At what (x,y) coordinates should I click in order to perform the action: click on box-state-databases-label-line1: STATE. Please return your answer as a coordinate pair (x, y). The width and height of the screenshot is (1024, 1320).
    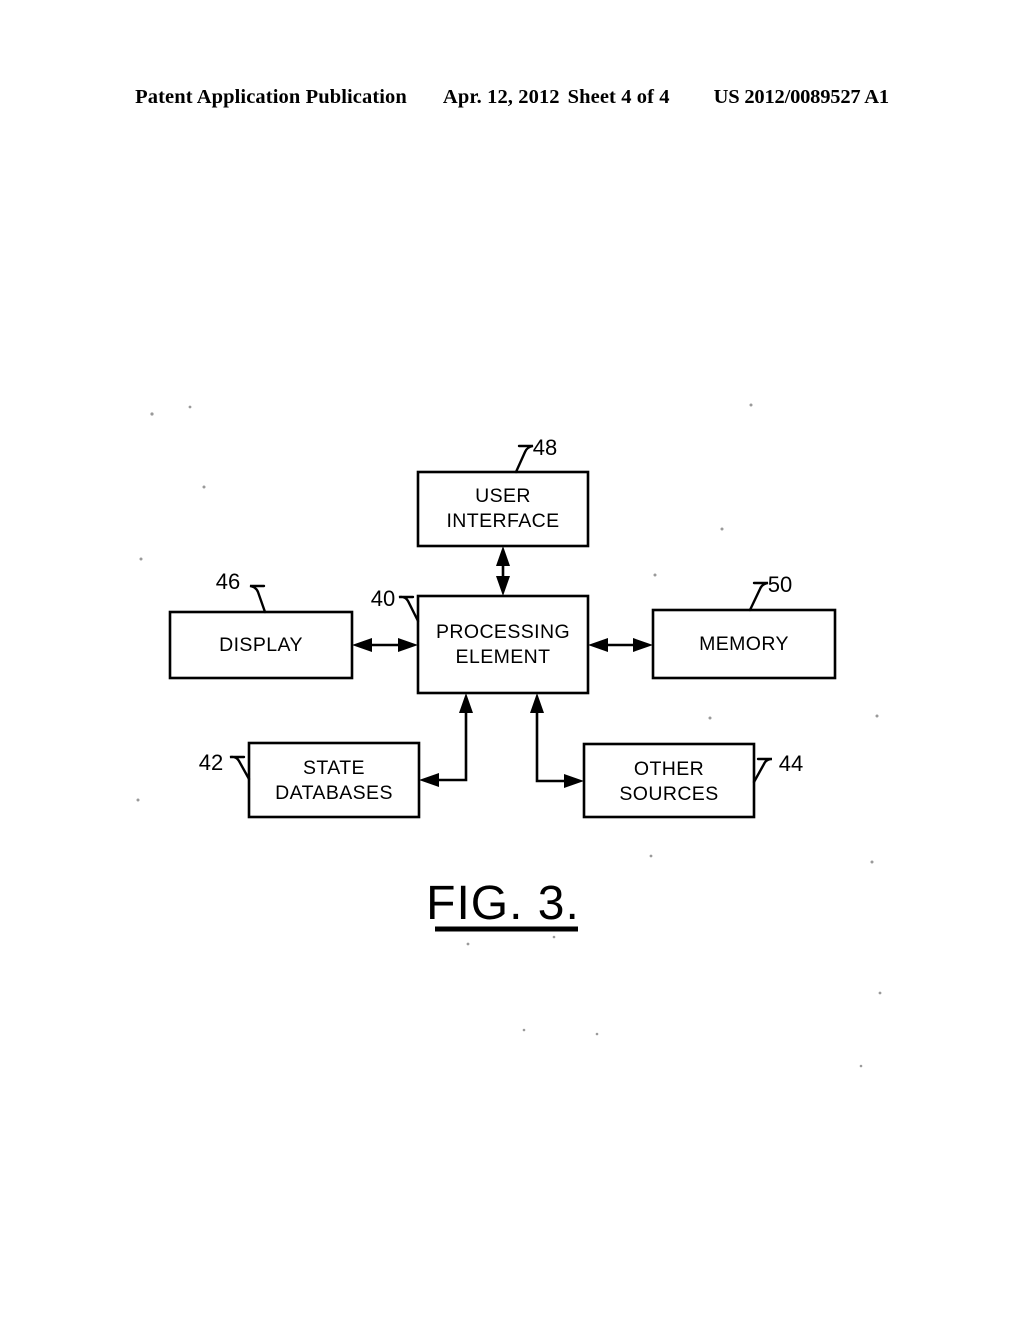
    Looking at the image, I should click on (334, 768).